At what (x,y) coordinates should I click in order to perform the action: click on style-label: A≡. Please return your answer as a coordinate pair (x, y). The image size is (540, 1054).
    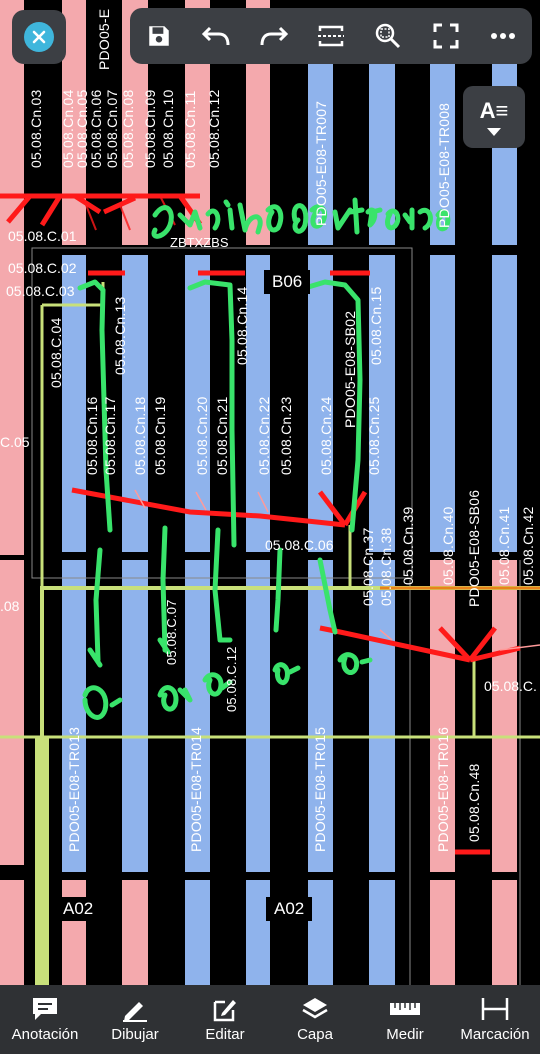
    Looking at the image, I should click on (494, 110).